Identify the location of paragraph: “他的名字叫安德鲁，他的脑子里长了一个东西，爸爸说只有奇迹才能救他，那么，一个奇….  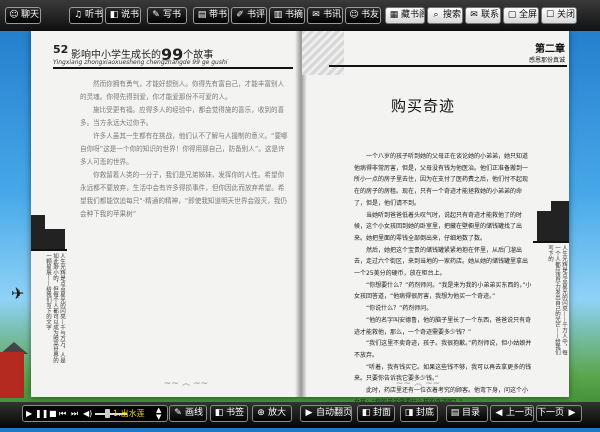
(443, 326).